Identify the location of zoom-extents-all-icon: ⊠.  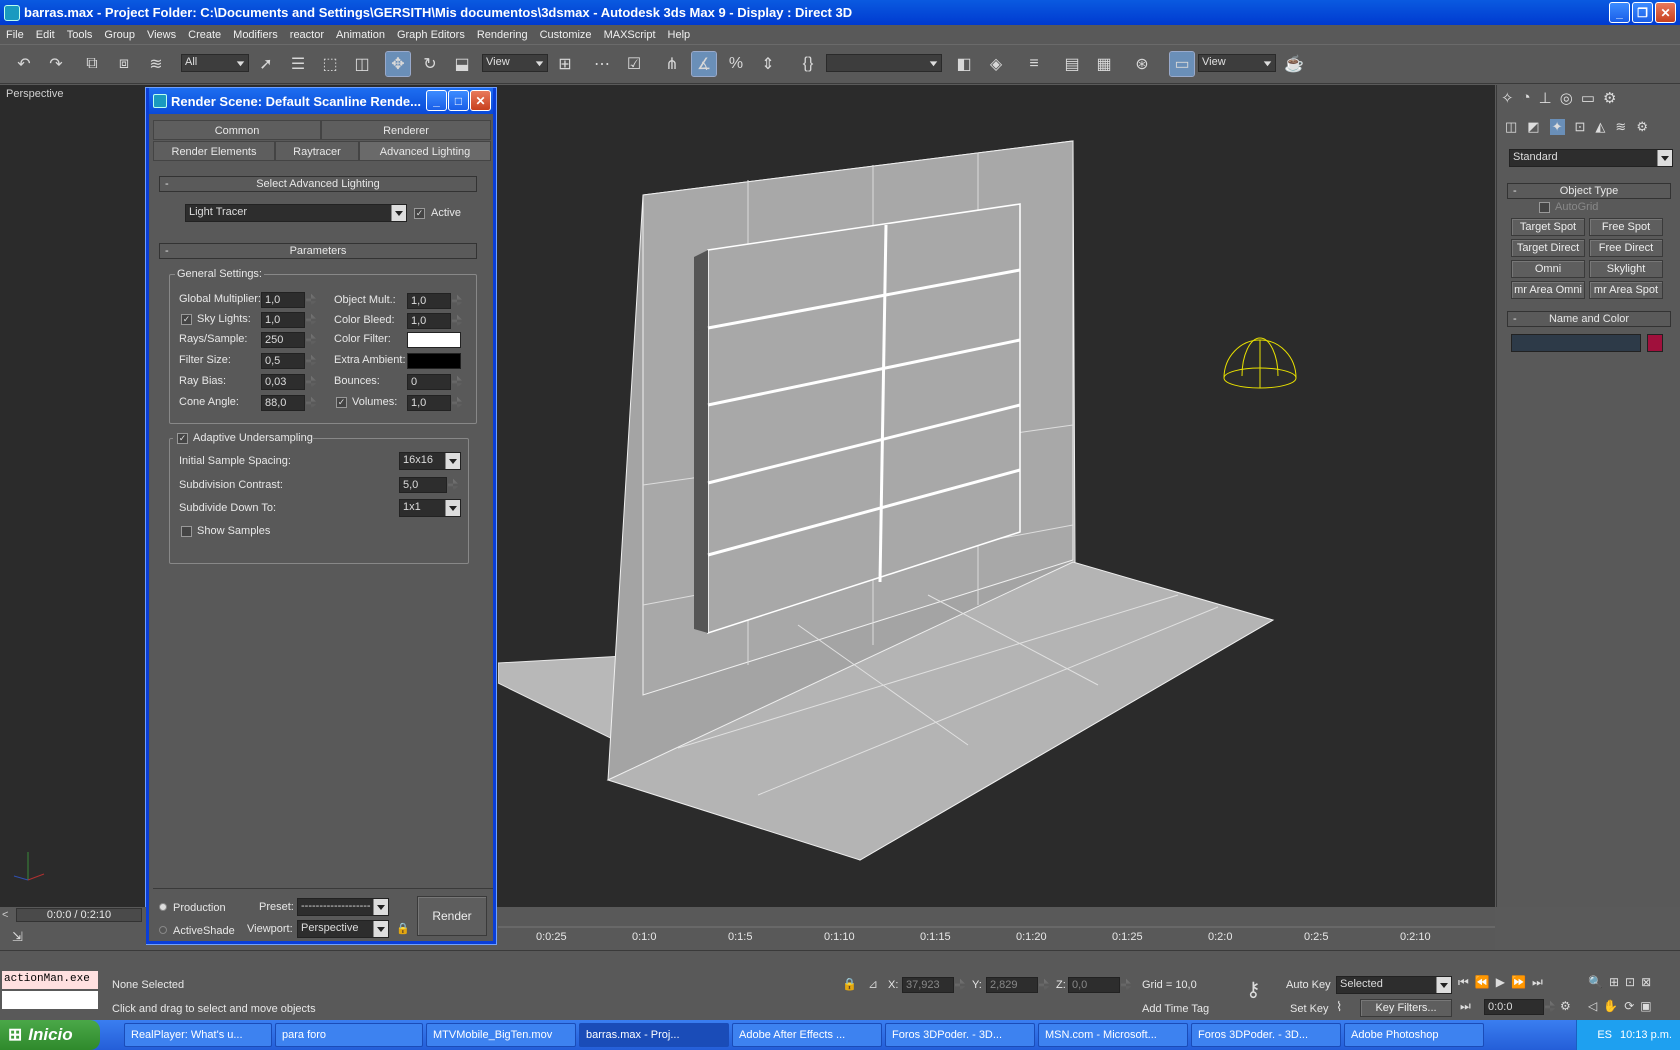
(1646, 982).